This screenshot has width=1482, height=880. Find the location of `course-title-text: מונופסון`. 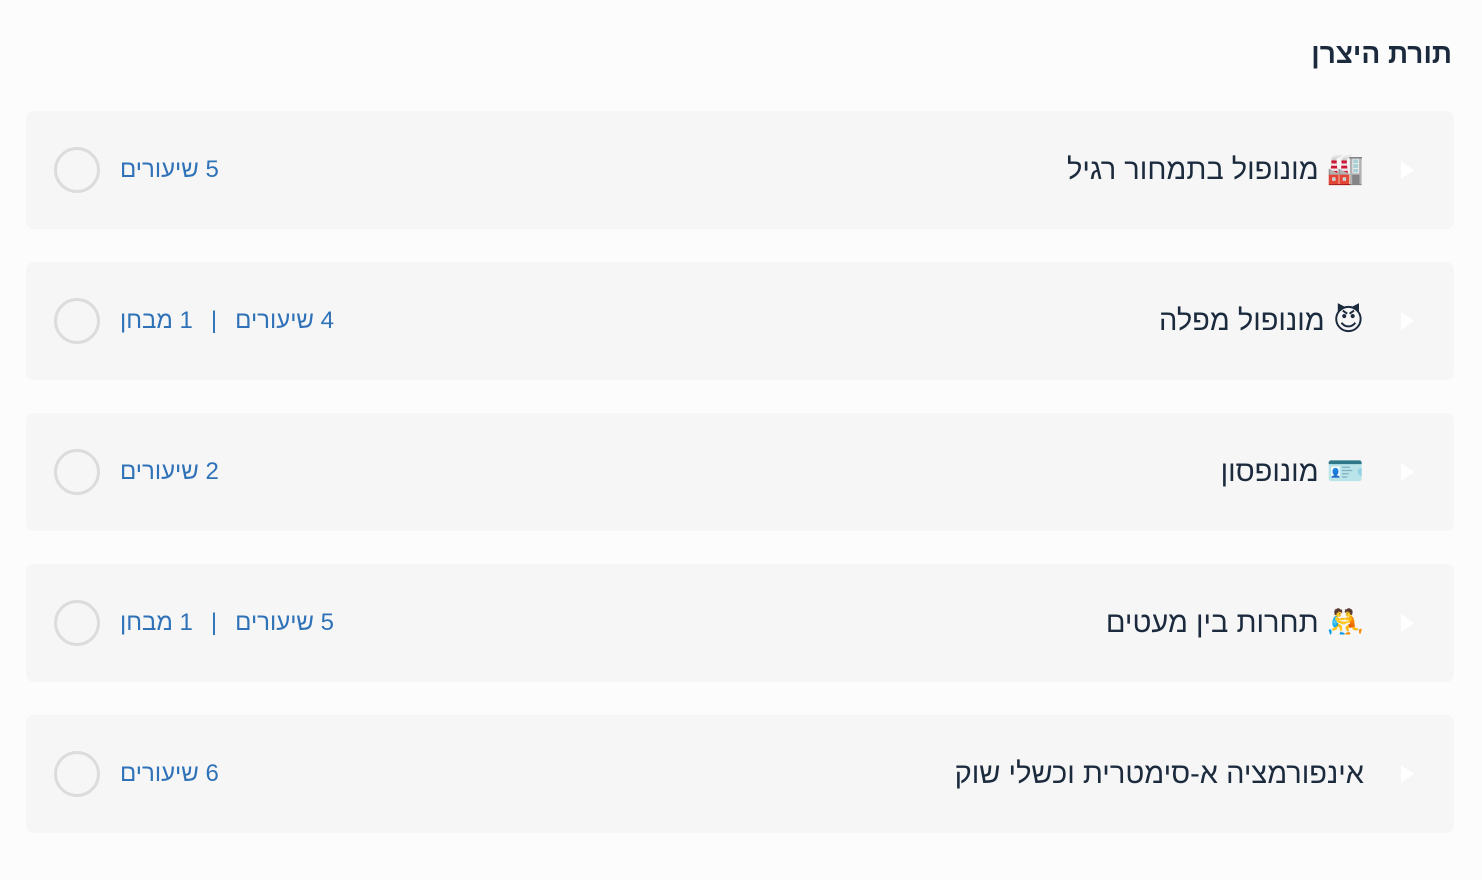

course-title-text: מונופסון is located at coordinates (1269, 472).